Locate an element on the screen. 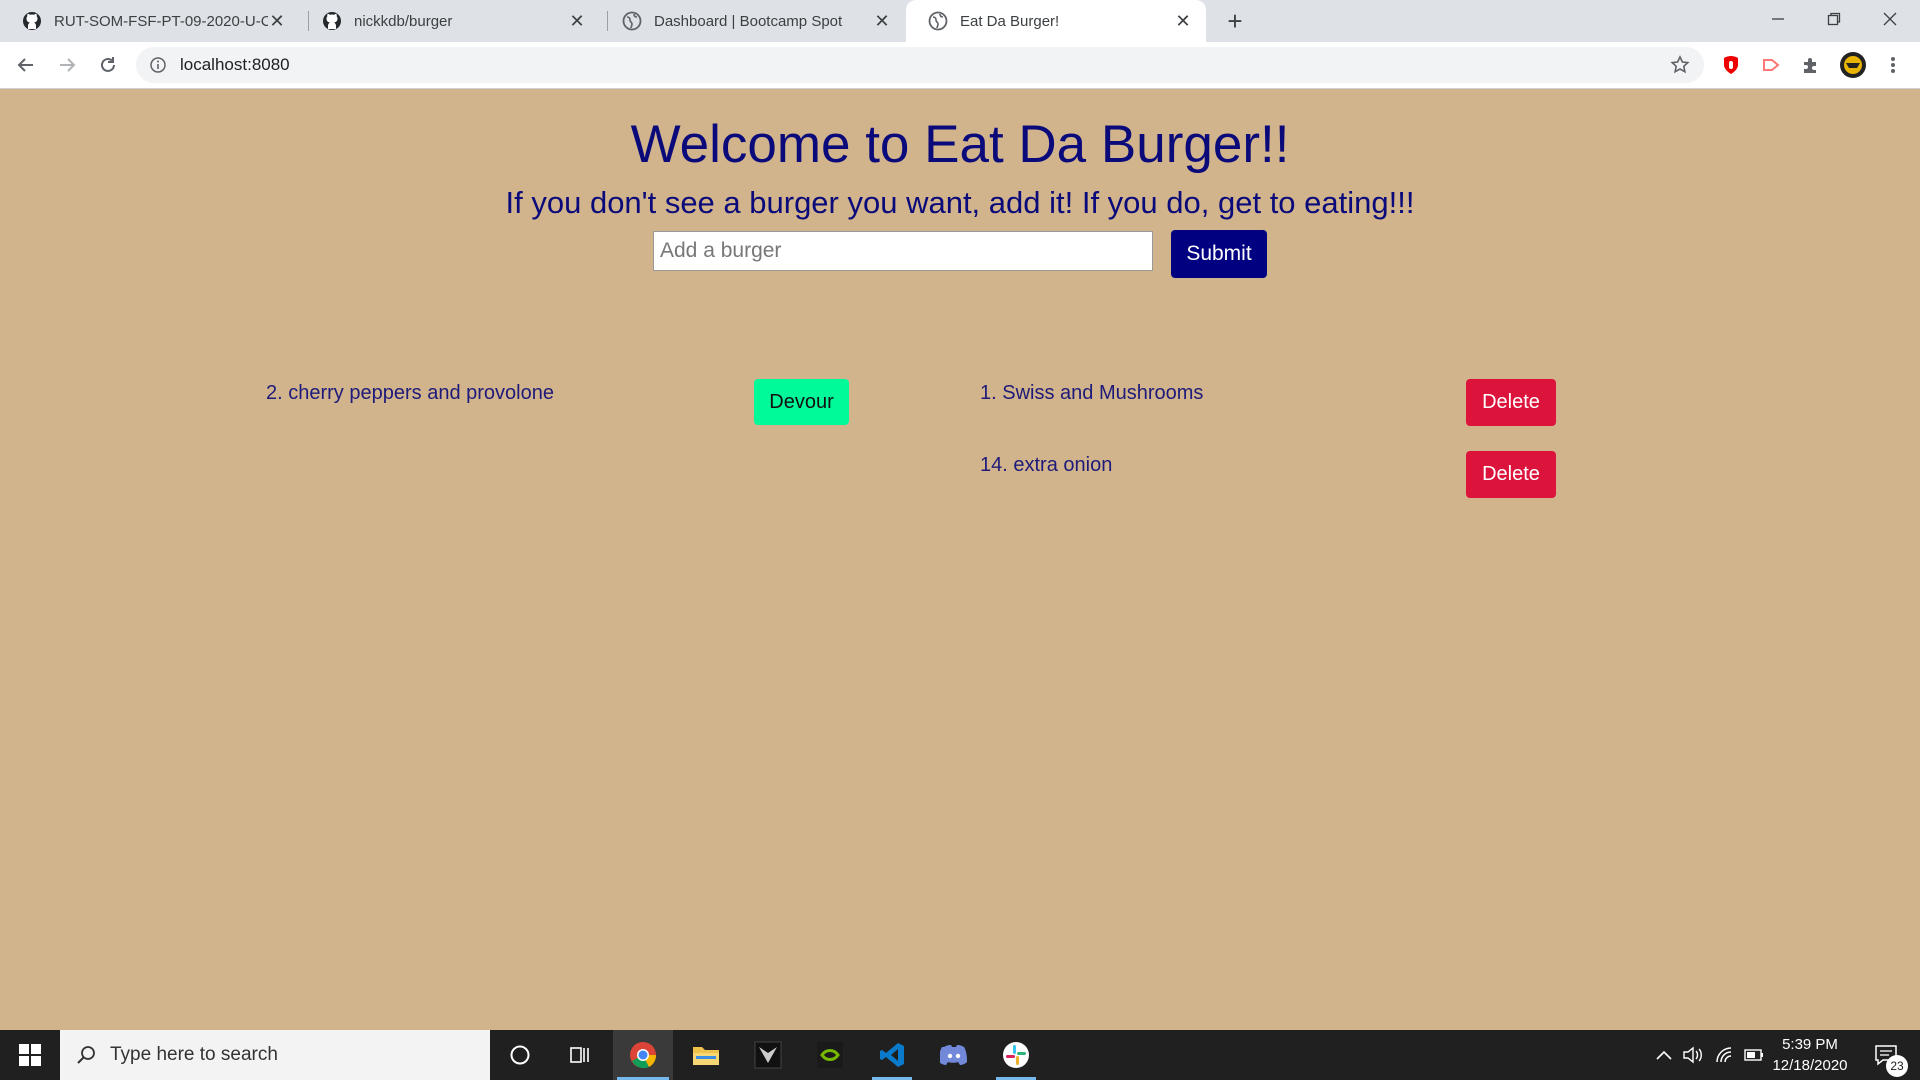 The width and height of the screenshot is (1920, 1080). clock-date: 12/18/2020 is located at coordinates (1810, 1065).